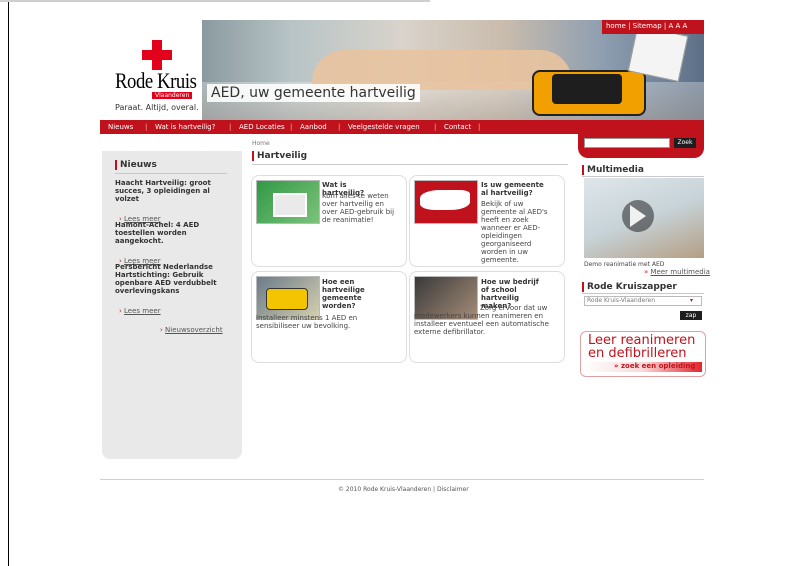  What do you see at coordinates (185, 127) in the screenshot?
I see `nav-item-wat-is-hartveilig: Wat is hartveilig?` at bounding box center [185, 127].